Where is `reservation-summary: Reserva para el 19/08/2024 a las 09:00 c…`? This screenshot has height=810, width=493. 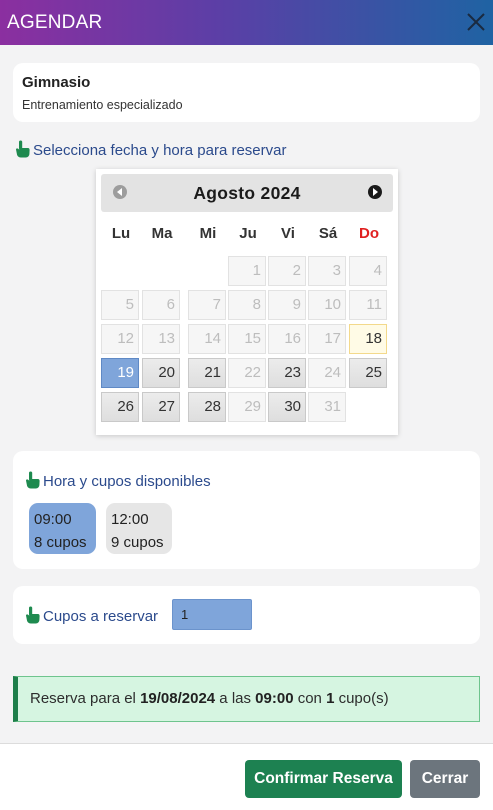
reservation-summary: Reserva para el 19/08/2024 a las 09:00 c… is located at coordinates (246, 699).